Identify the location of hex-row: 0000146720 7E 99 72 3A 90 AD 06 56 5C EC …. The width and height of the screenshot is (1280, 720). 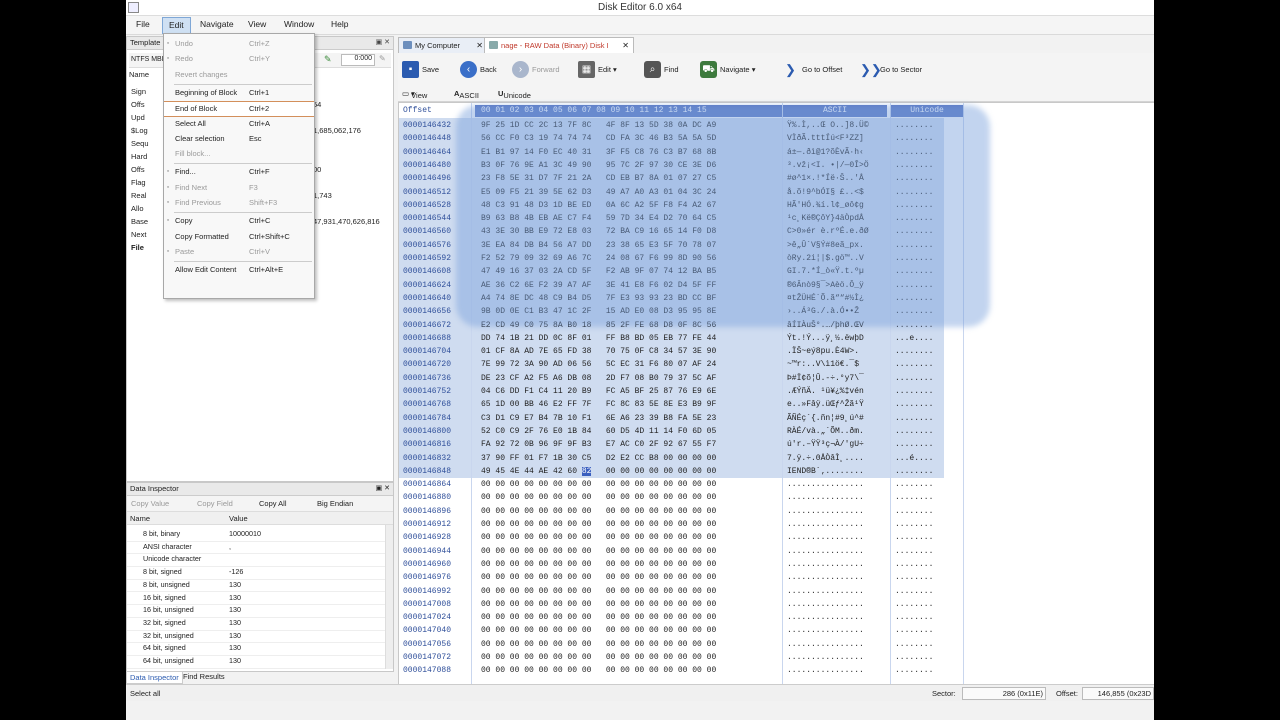
(776, 364).